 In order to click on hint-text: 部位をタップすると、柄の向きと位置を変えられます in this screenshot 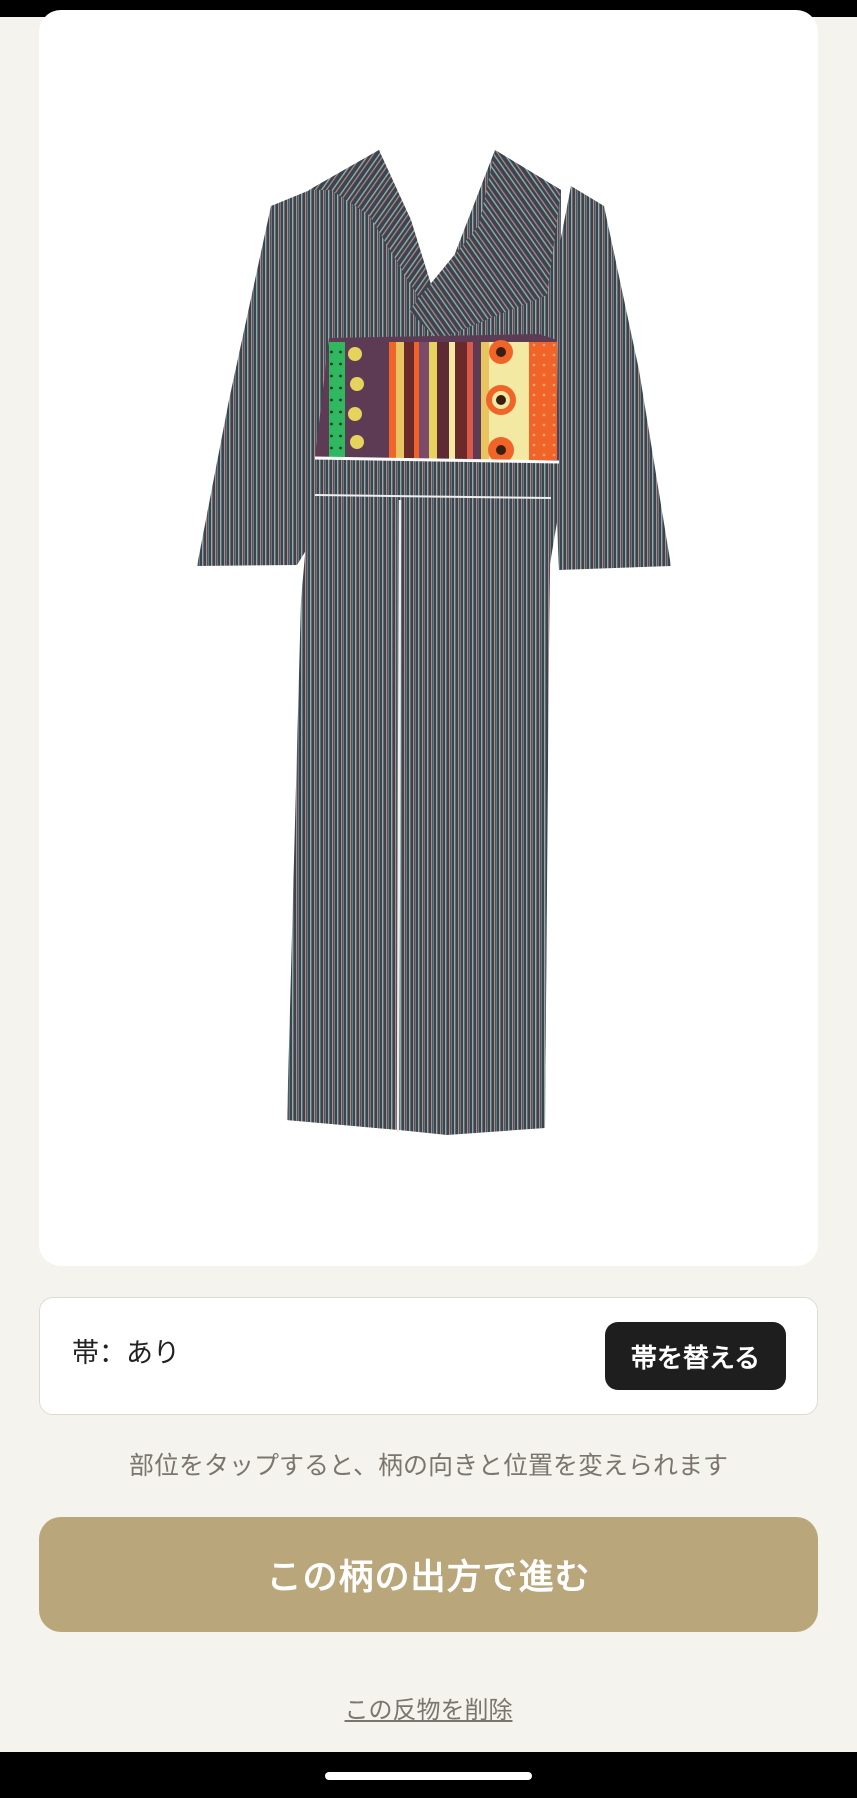, I will do `click(428, 1465)`.